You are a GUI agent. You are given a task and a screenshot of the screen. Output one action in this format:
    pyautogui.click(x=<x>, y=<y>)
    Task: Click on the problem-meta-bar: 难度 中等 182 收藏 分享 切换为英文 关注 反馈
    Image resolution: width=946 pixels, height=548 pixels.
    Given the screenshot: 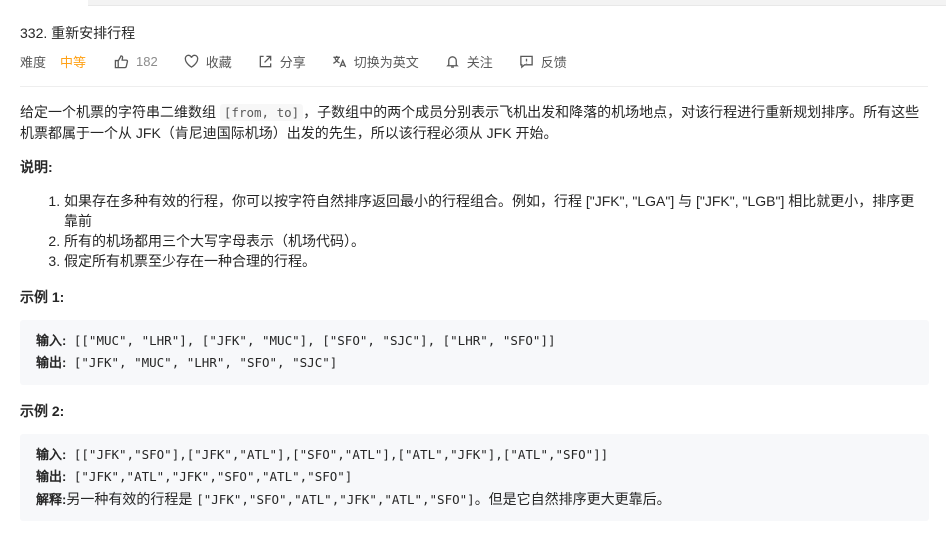 What is the action you would take?
    pyautogui.click(x=306, y=61)
    